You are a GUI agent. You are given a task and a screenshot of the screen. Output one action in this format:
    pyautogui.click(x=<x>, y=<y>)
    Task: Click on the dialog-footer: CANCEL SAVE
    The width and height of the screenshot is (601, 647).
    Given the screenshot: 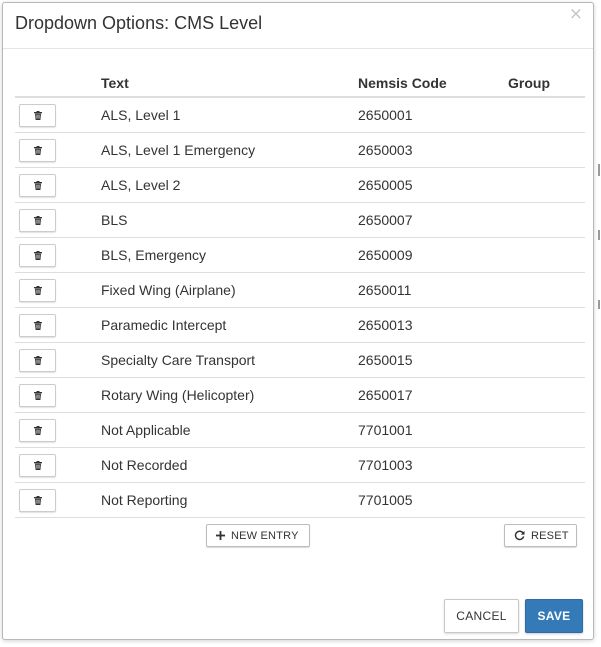 What is the action you would take?
    pyautogui.click(x=513, y=616)
    